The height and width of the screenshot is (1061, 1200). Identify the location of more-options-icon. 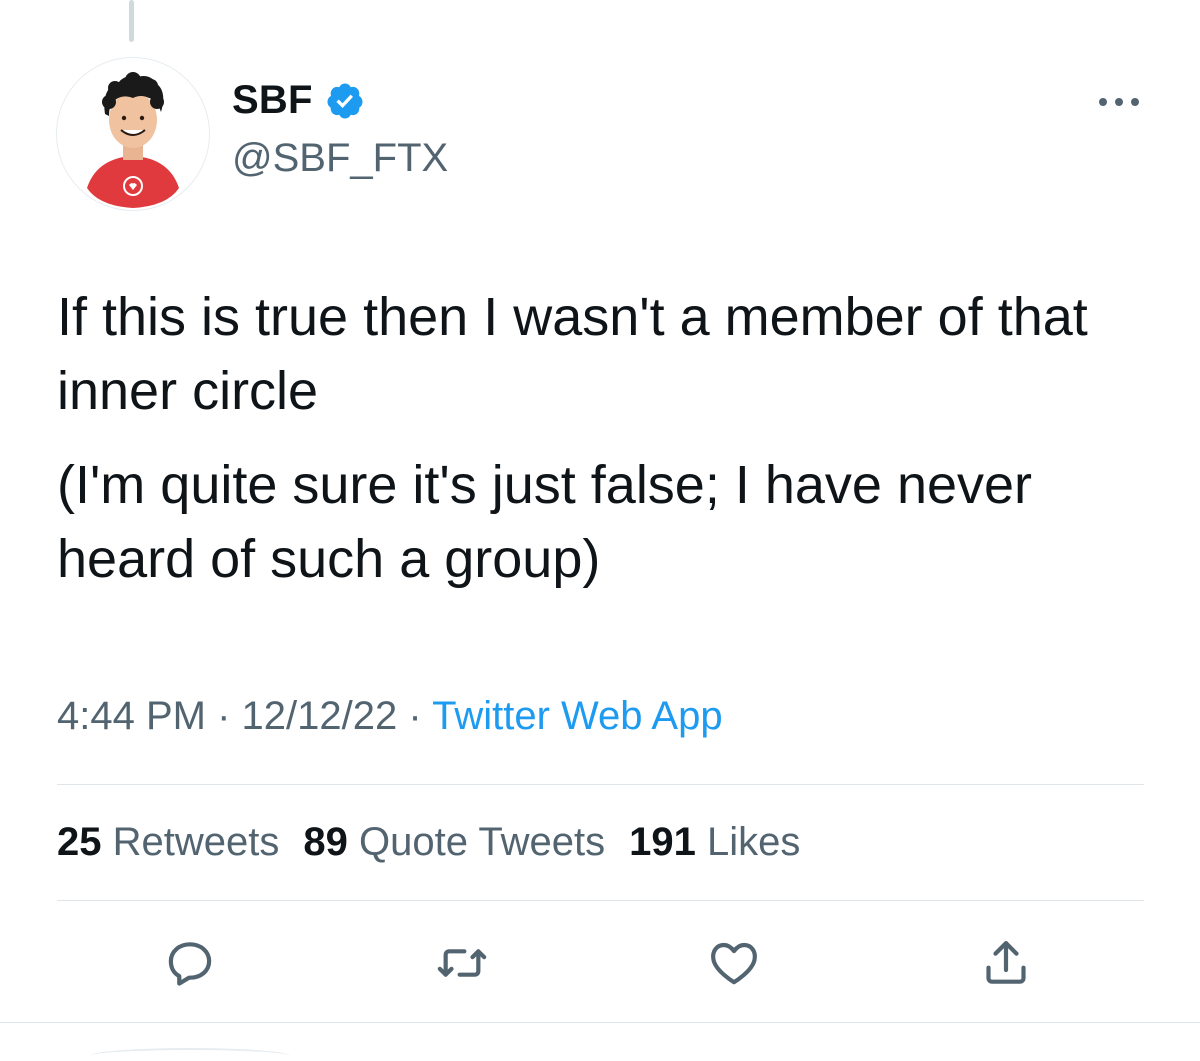
(1119, 102).